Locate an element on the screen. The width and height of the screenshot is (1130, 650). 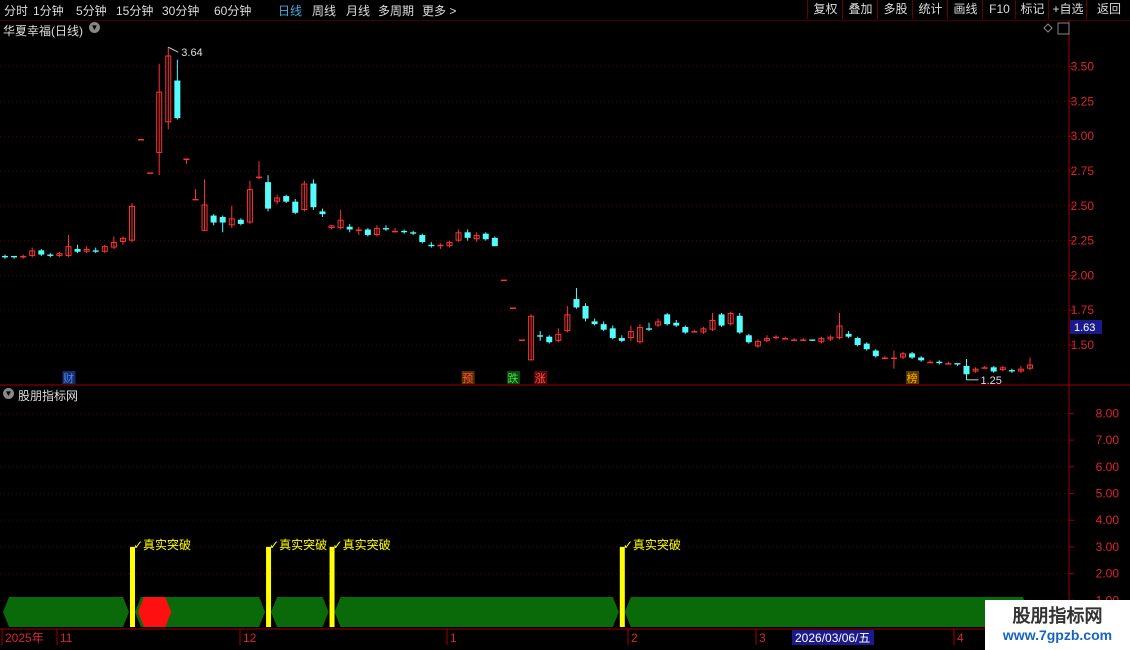
x-axis-label: 1 is located at coordinates (453, 638).